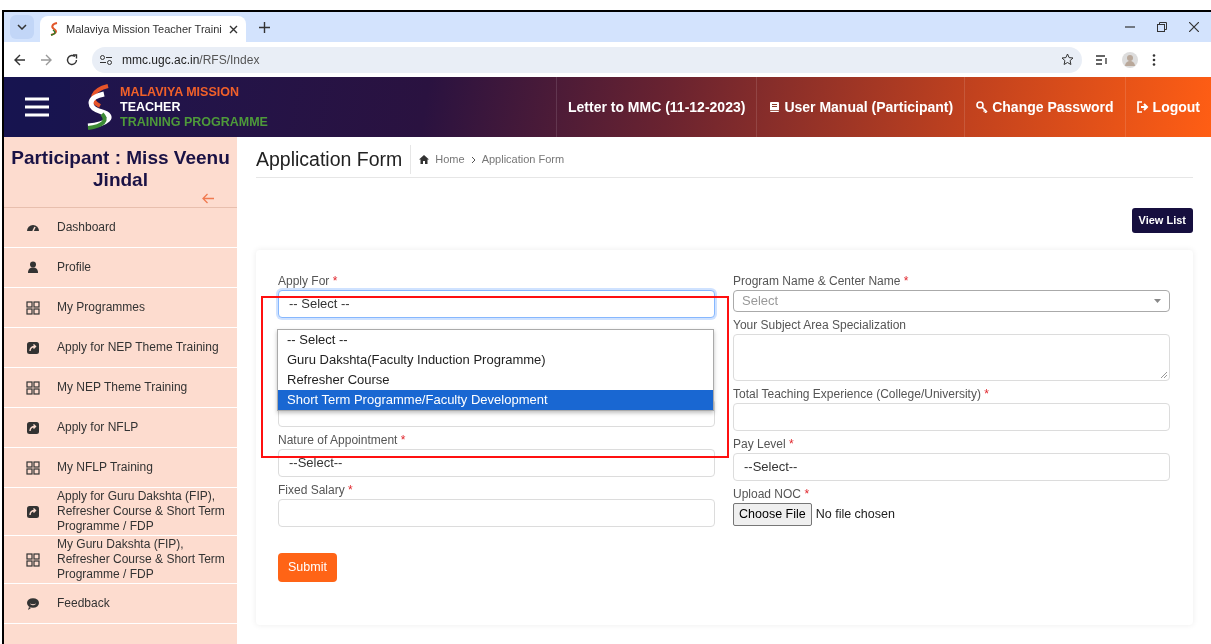 This screenshot has width=1211, height=644. I want to click on tab-title: Malaviya Mission Teacher Traini, so click(144, 29).